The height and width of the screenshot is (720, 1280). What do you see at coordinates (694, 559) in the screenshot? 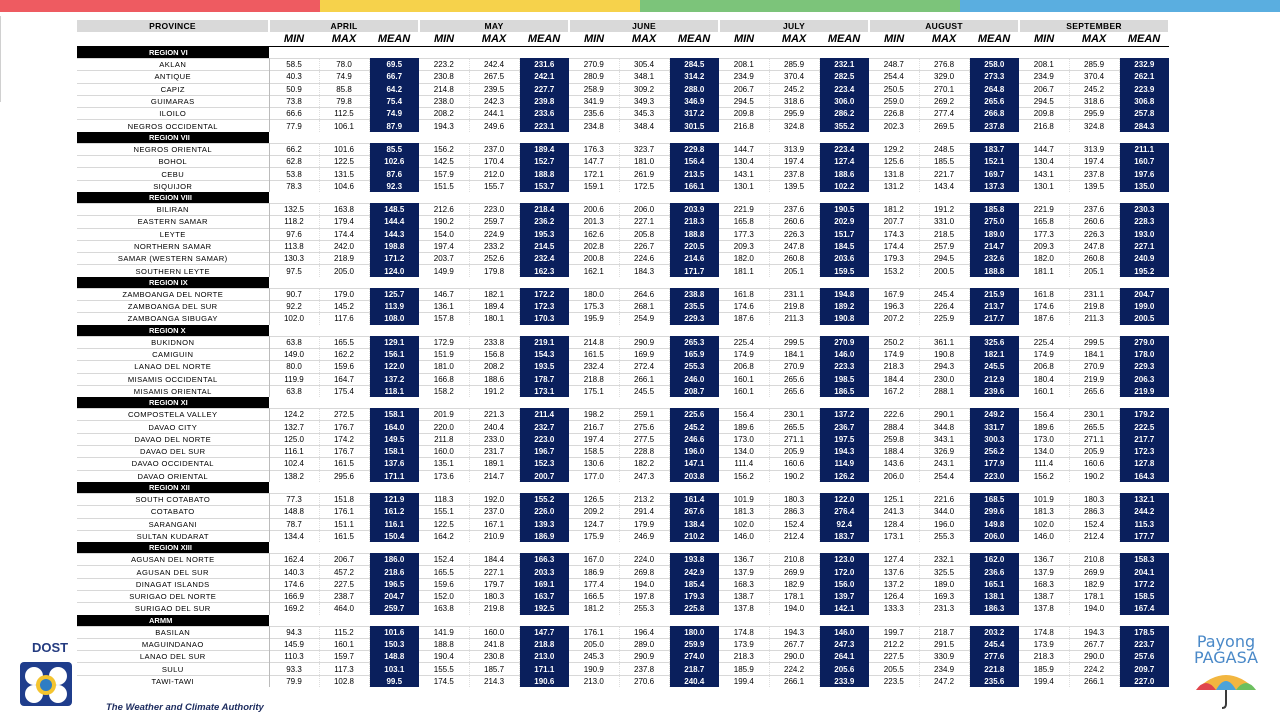
I see `mean-value-cell: 193.8` at bounding box center [694, 559].